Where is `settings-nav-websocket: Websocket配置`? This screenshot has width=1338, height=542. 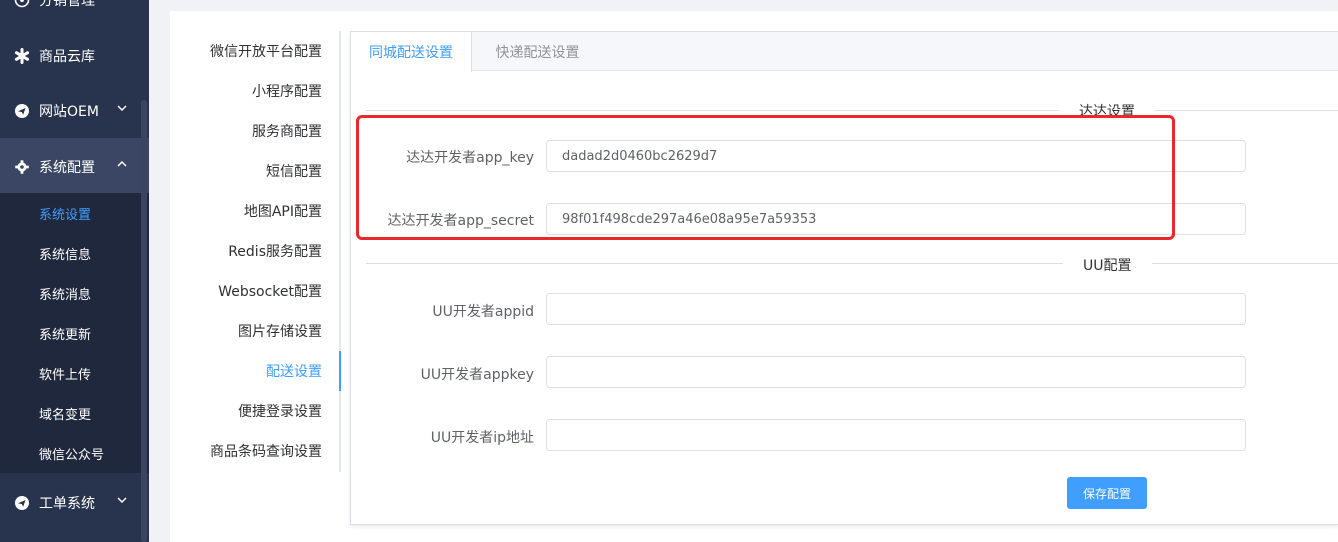 settings-nav-websocket: Websocket配置 is located at coordinates (270, 291).